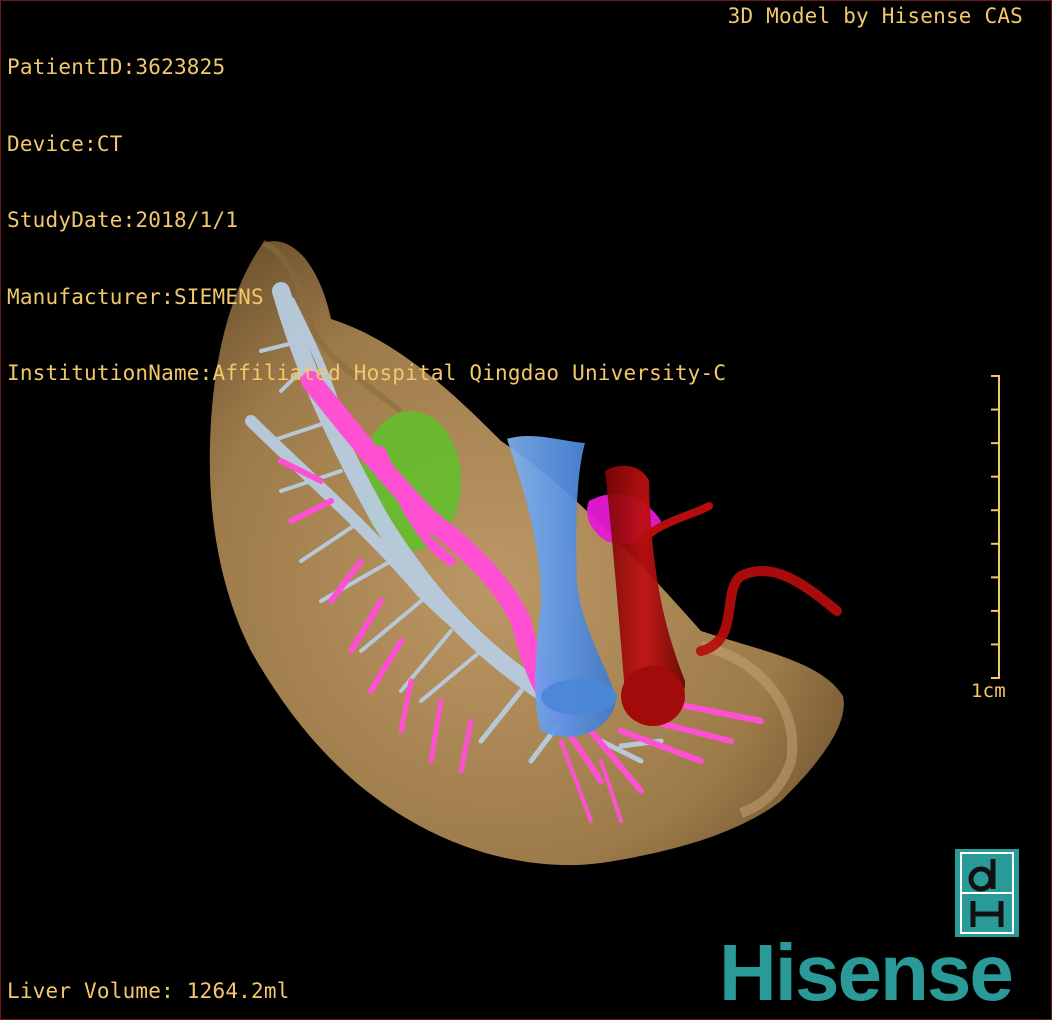 The width and height of the screenshot is (1052, 1020). Describe the element at coordinates (653, 696) in the screenshot. I see `aorta-end` at that location.